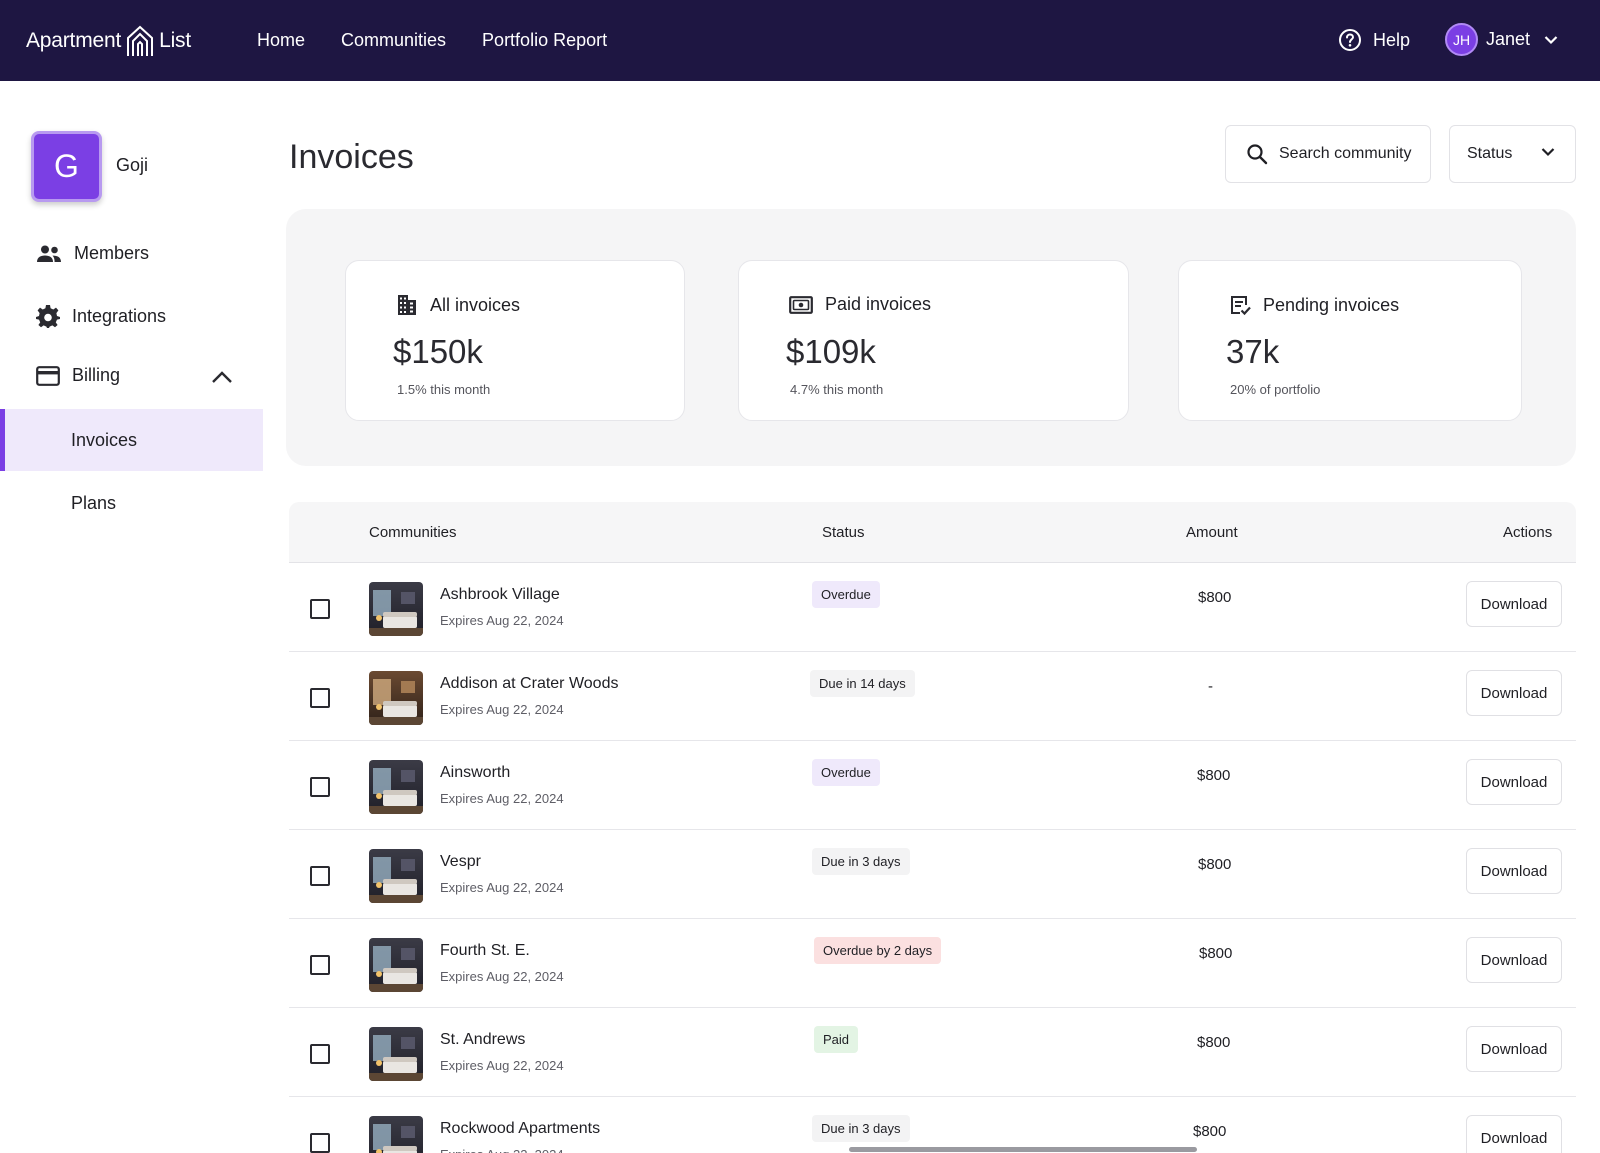 This screenshot has width=1600, height=1153. Describe the element at coordinates (393, 40) in the screenshot. I see `nav-link-communities: Communities` at that location.